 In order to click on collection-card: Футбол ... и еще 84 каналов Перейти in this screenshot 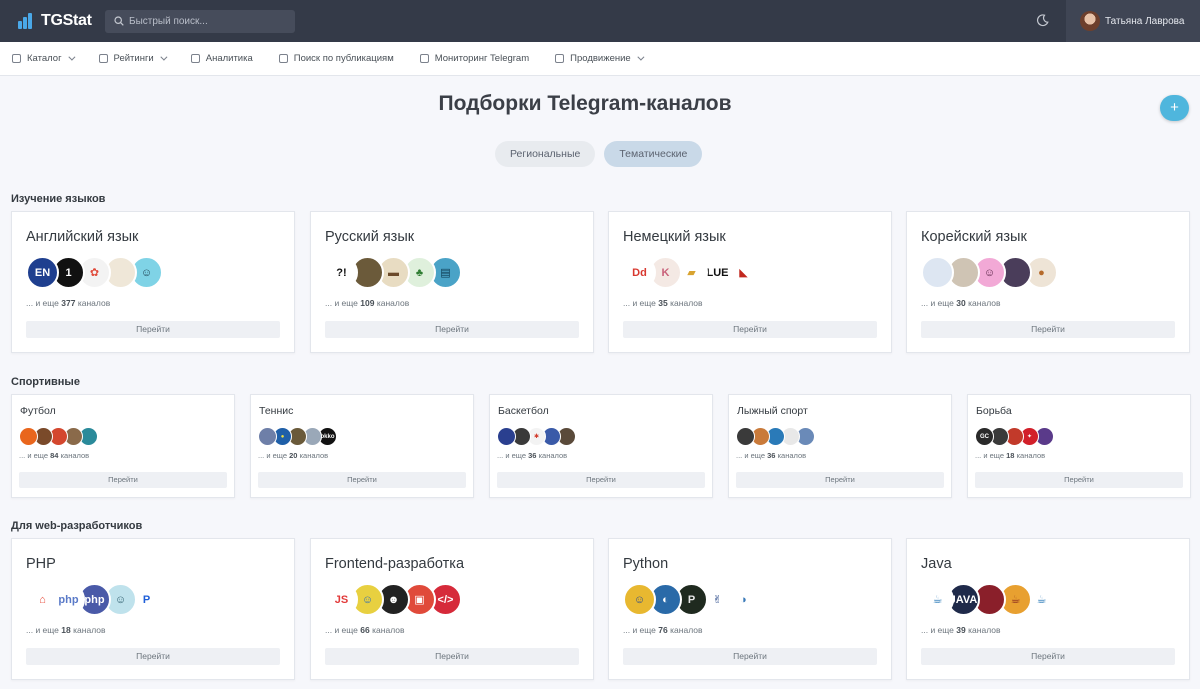, I will do `click(123, 446)`.